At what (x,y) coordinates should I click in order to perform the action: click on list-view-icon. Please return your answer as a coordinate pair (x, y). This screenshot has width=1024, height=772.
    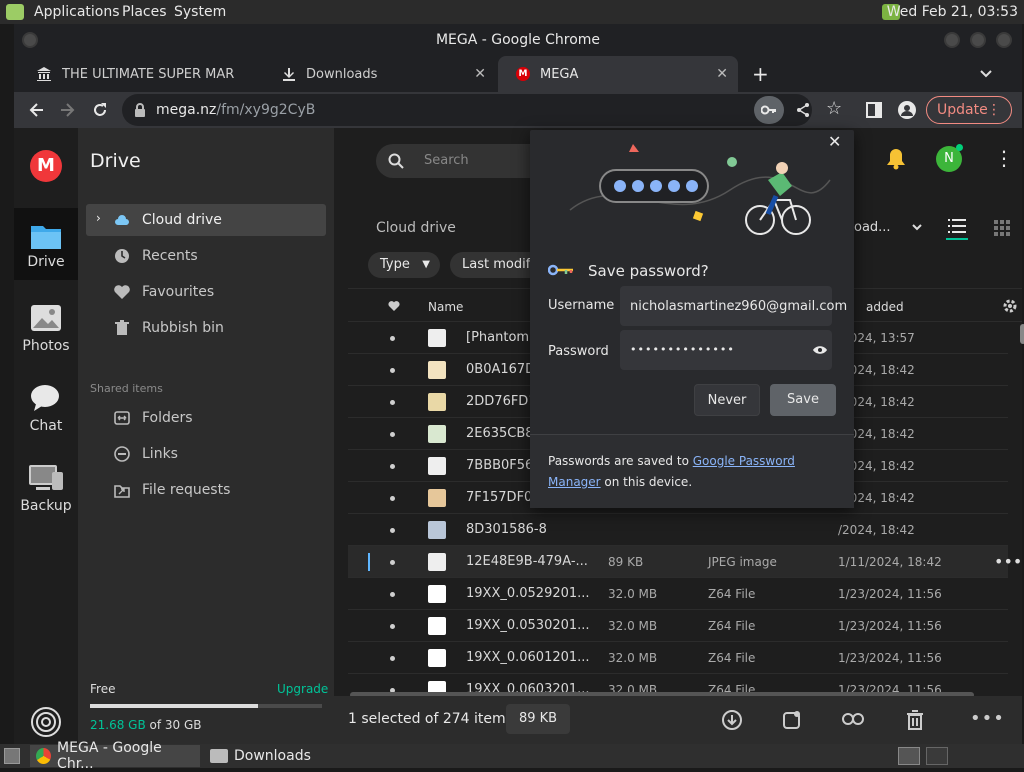
    Looking at the image, I should click on (957, 226).